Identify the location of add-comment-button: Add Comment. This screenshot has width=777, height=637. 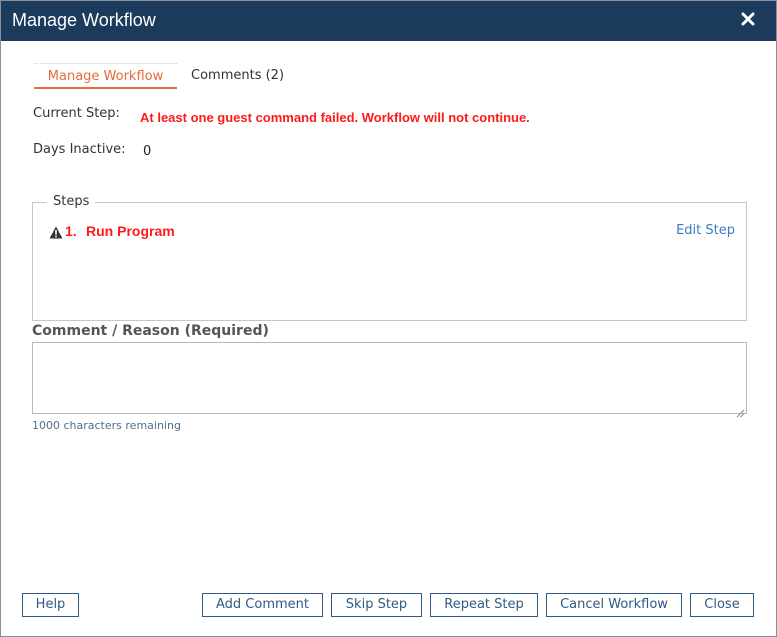
(262, 605).